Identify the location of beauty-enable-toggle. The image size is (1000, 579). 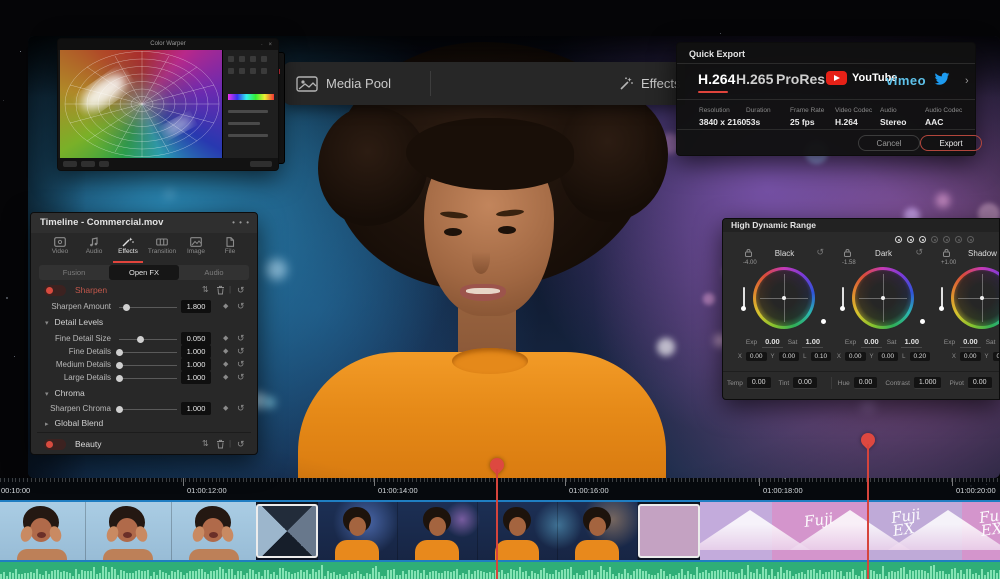
(55, 444).